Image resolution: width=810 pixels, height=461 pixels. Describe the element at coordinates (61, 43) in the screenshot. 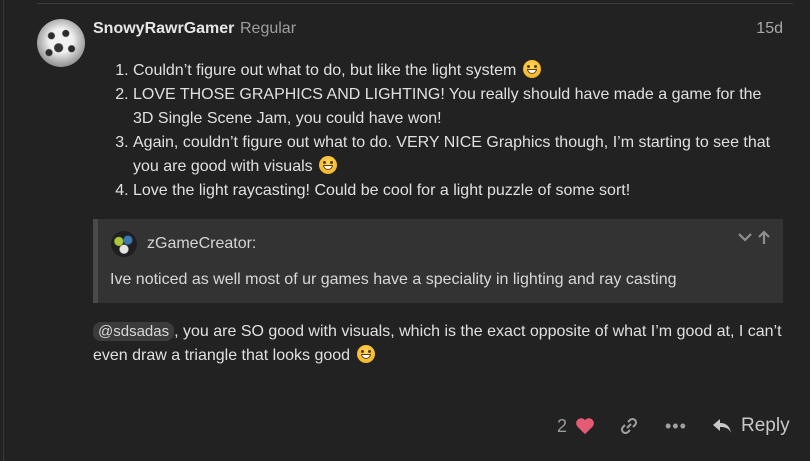

I see `avatar` at that location.